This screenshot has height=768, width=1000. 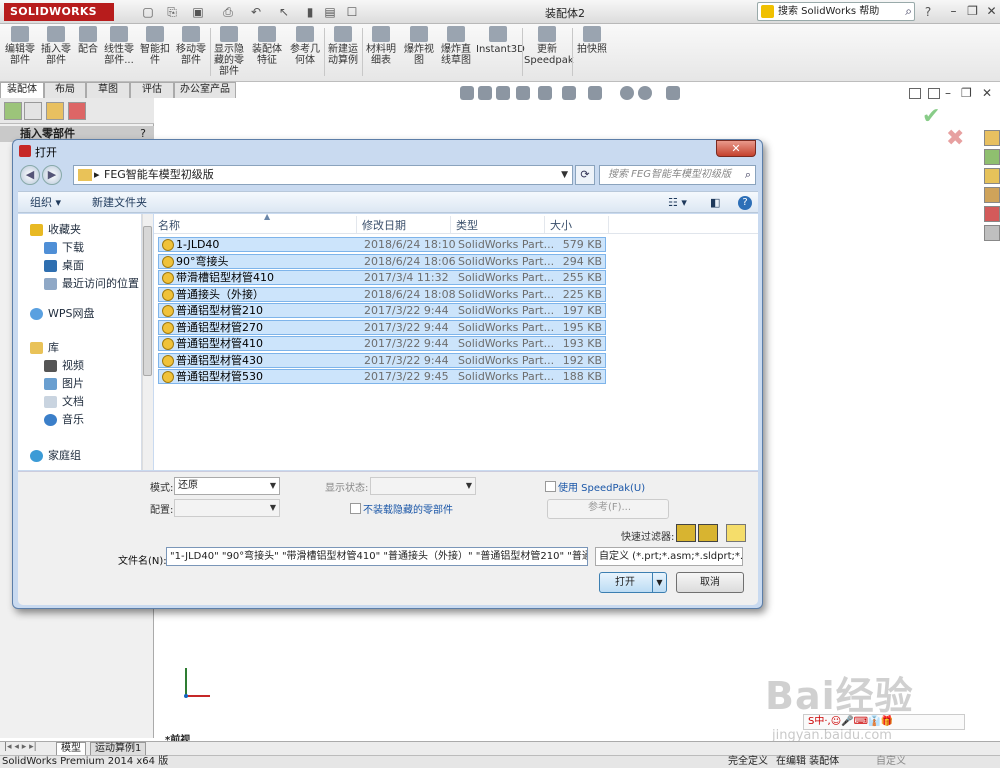 What do you see at coordinates (227, 486) in the screenshot?
I see `mode-select: 还原 ▼` at bounding box center [227, 486].